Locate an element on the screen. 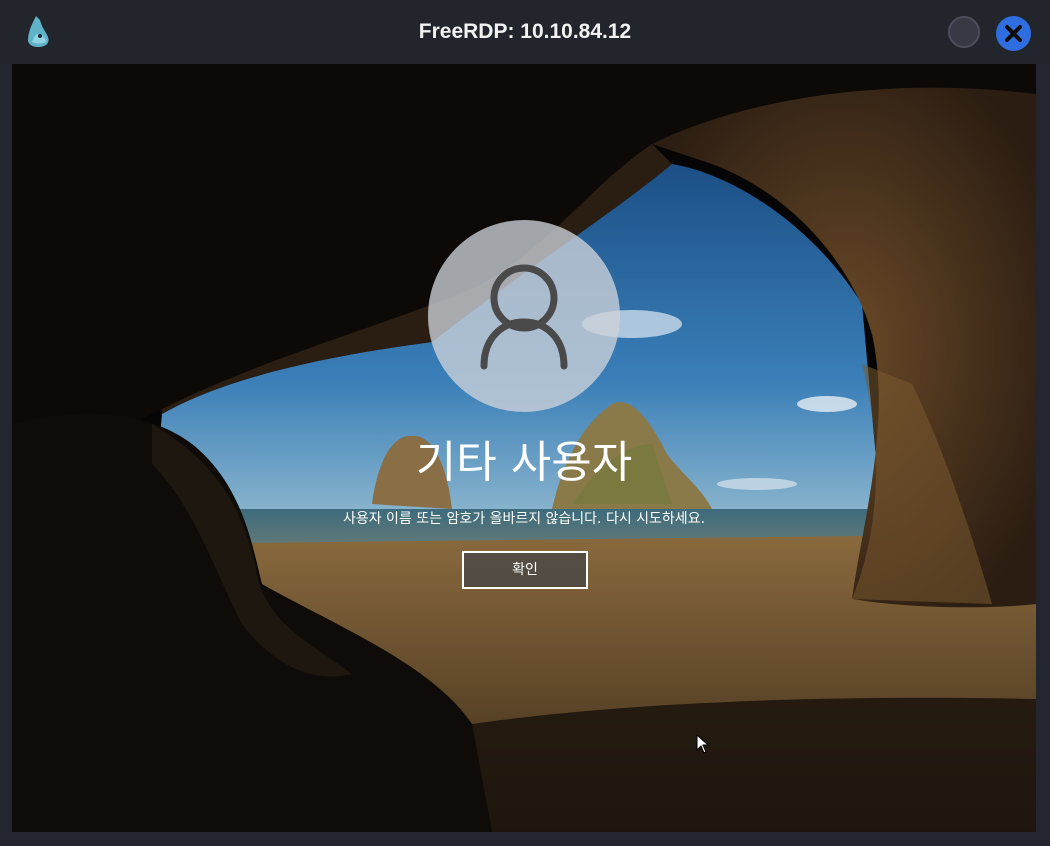  close-button is located at coordinates (1013, 33).